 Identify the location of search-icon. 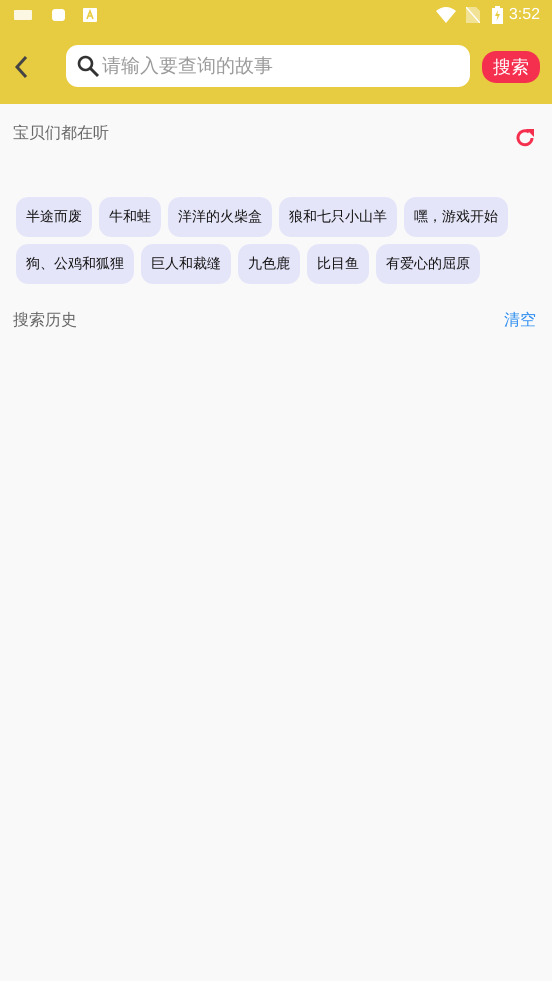
(88, 66).